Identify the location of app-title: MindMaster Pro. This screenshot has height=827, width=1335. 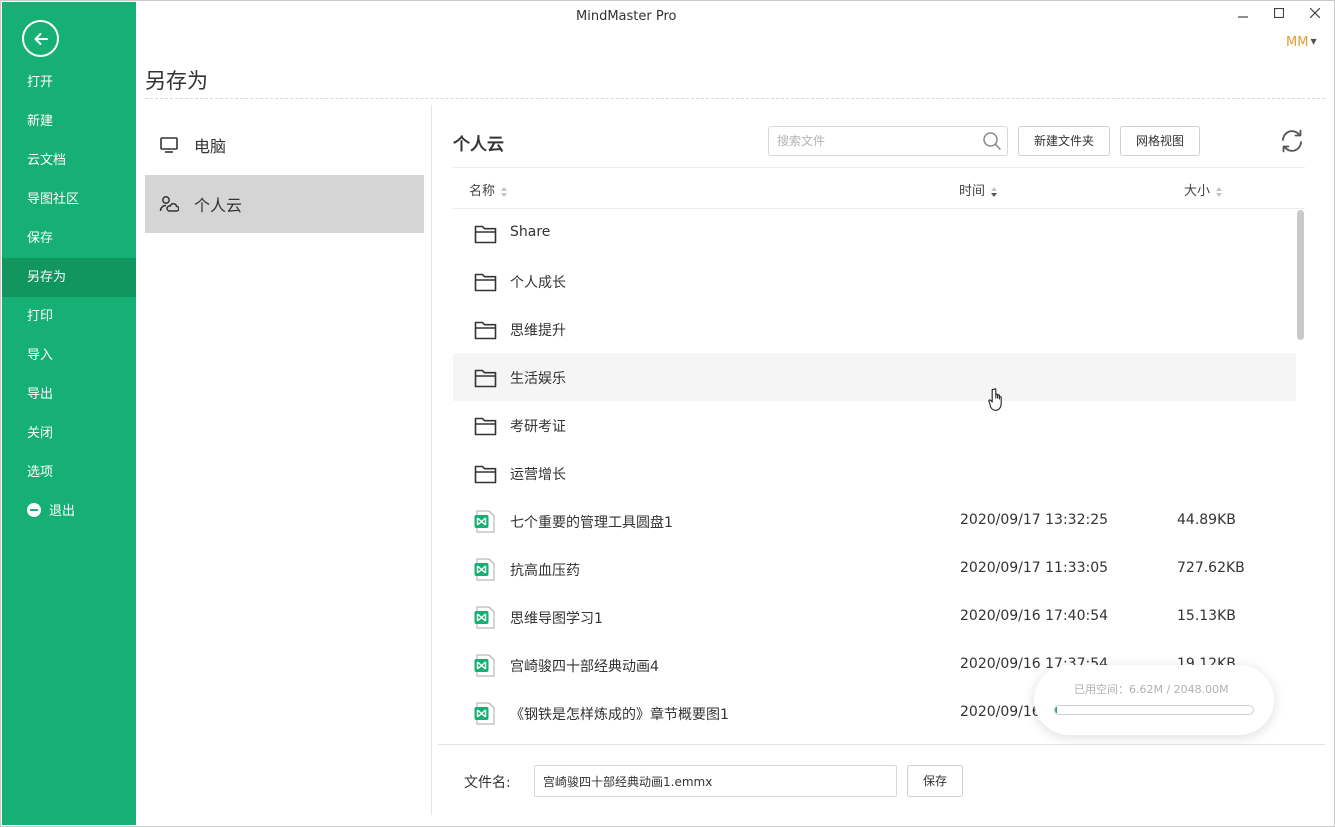
(626, 16).